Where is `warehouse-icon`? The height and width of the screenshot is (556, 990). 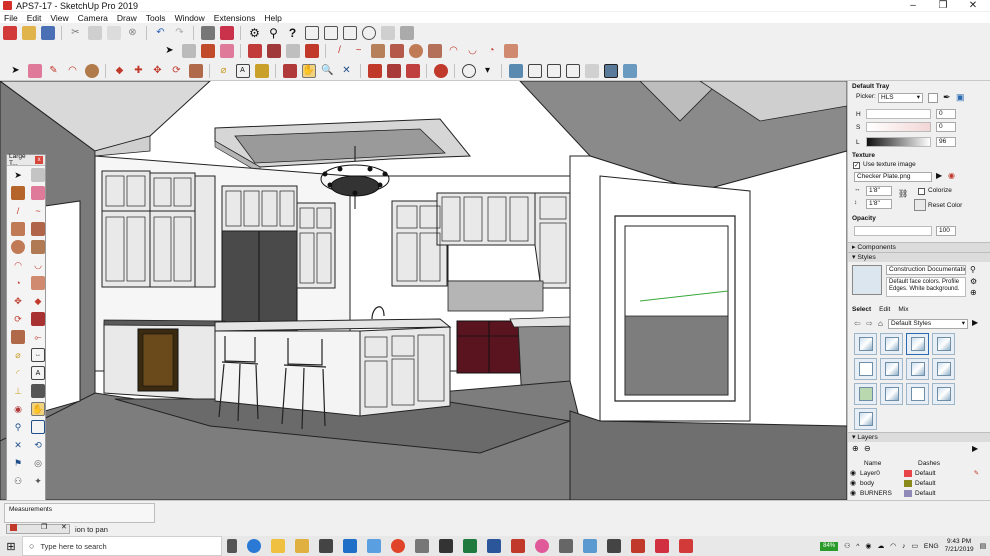 warehouse-icon is located at coordinates (254, 51).